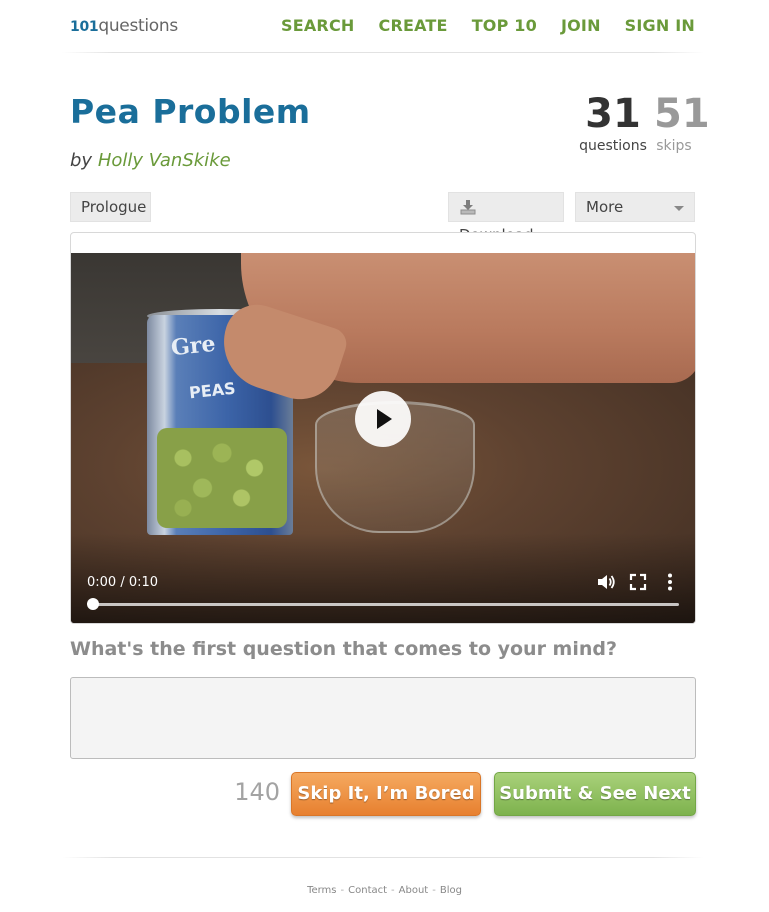  I want to click on volume-icon, so click(606, 582).